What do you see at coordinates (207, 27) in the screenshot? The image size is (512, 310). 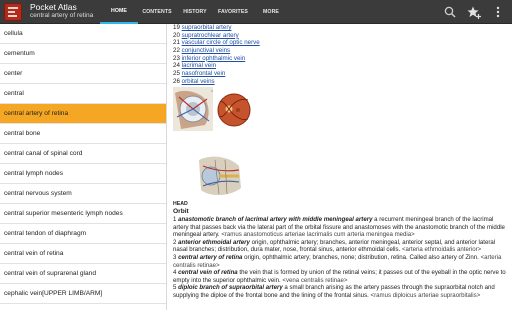 I see `reference-link: supraorbital artery` at bounding box center [207, 27].